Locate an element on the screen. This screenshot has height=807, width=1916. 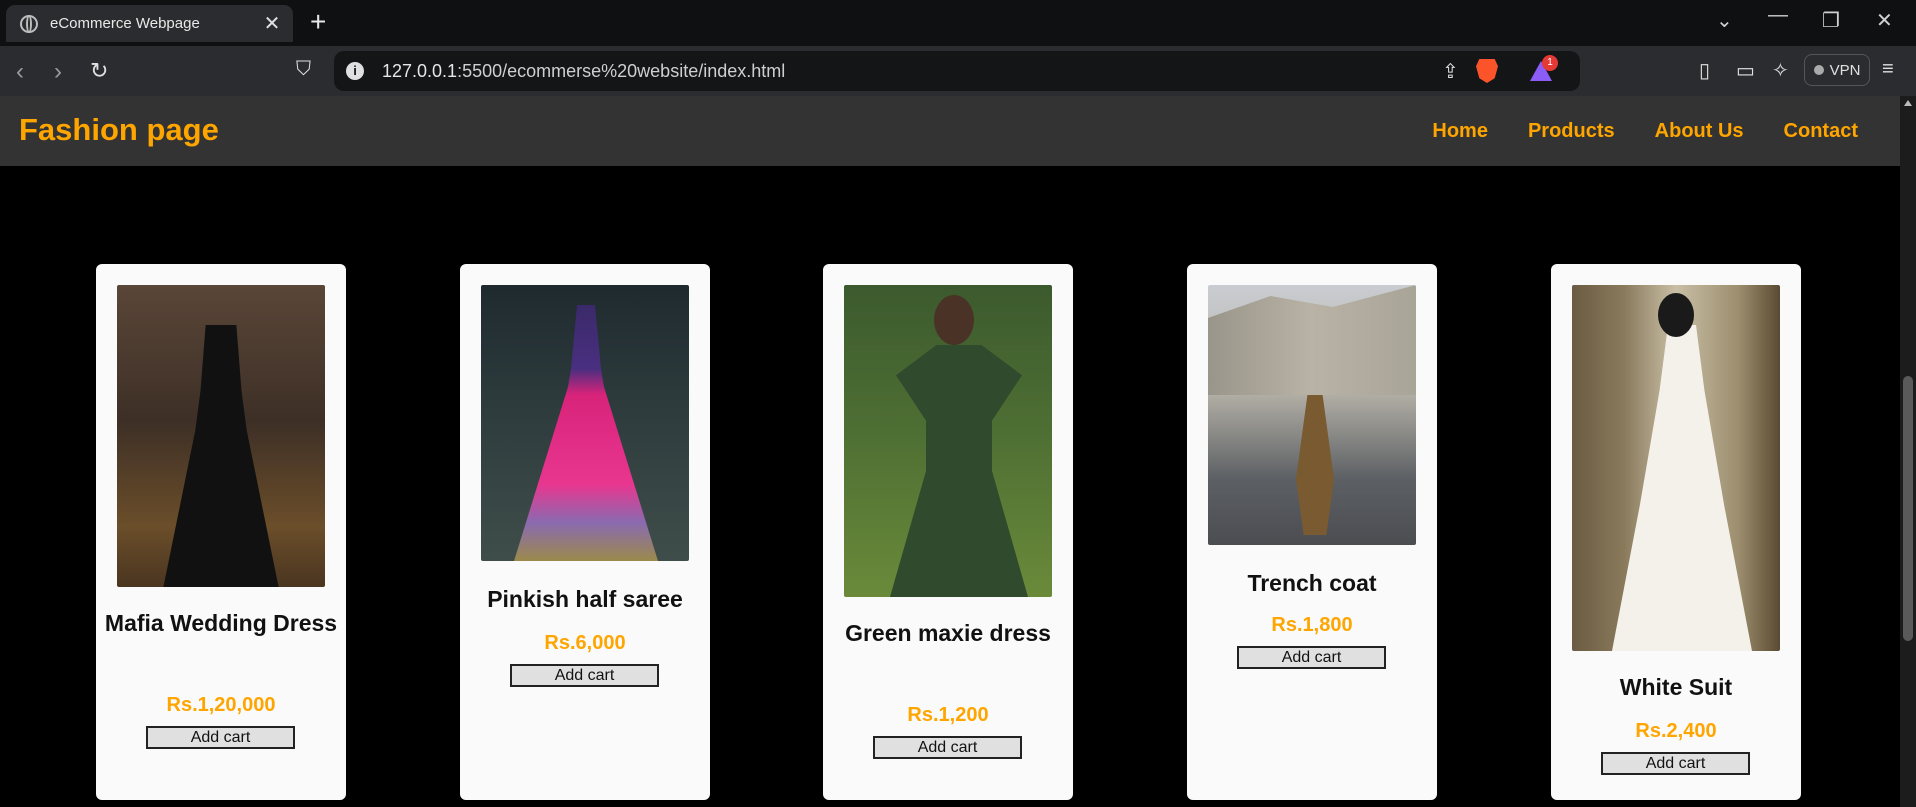
close-tab-icon: ✕ is located at coordinates (272, 23).